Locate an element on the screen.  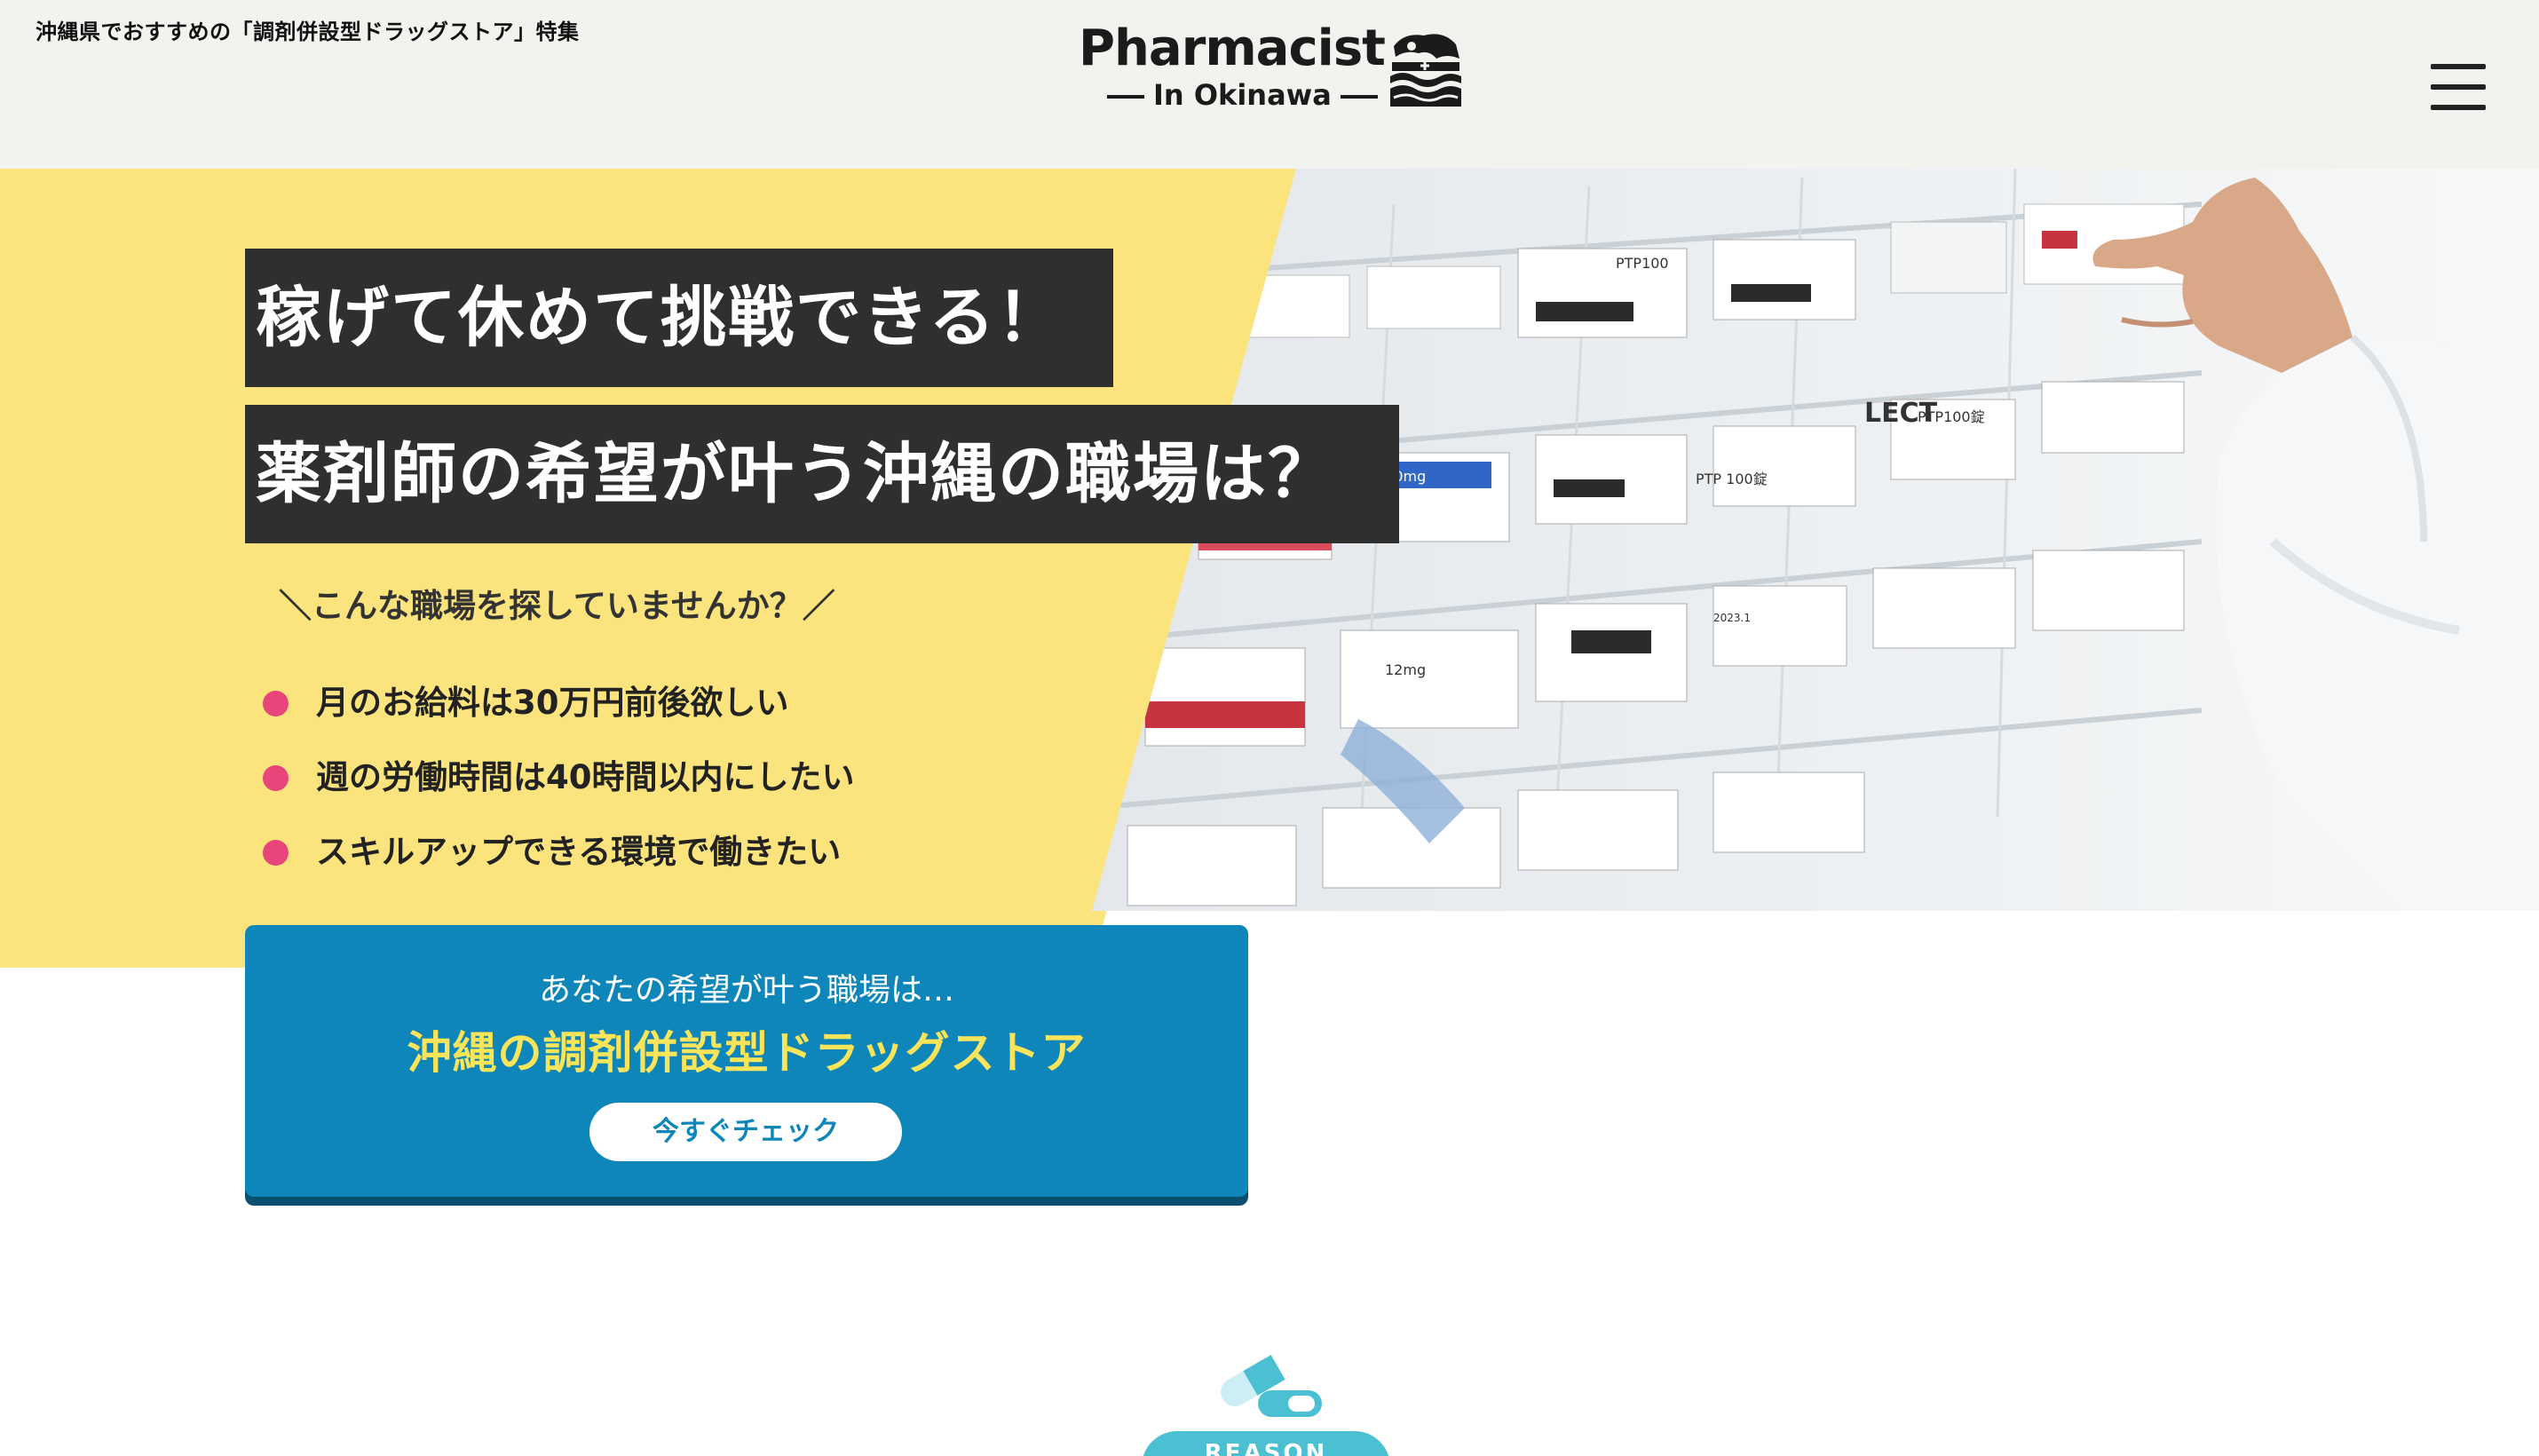
hero-question: ＼こんな職場を探していませんか？／ is located at coordinates (557, 606).